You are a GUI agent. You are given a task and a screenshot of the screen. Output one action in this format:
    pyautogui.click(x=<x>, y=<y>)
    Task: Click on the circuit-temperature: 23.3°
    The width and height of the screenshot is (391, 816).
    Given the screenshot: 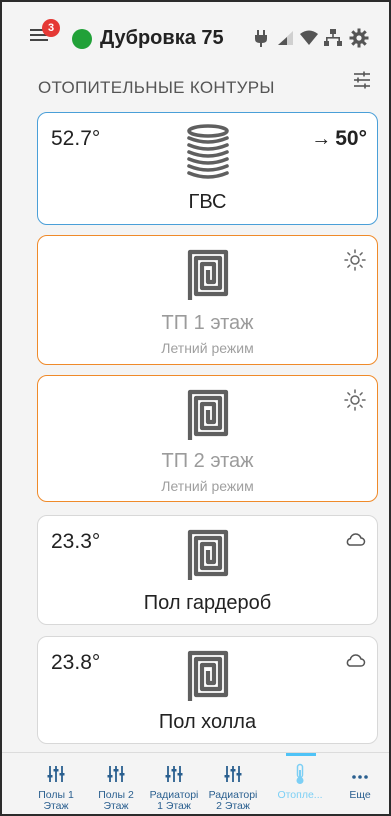 What is the action you would take?
    pyautogui.click(x=76, y=541)
    